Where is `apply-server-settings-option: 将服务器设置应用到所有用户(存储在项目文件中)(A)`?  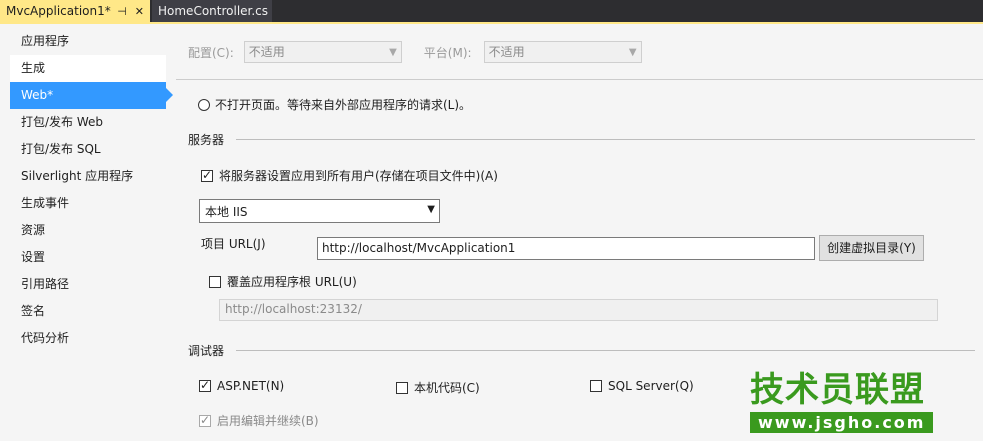
apply-server-settings-option: 将服务器设置应用到所有用户(存储在项目文件中)(A) is located at coordinates (349, 175).